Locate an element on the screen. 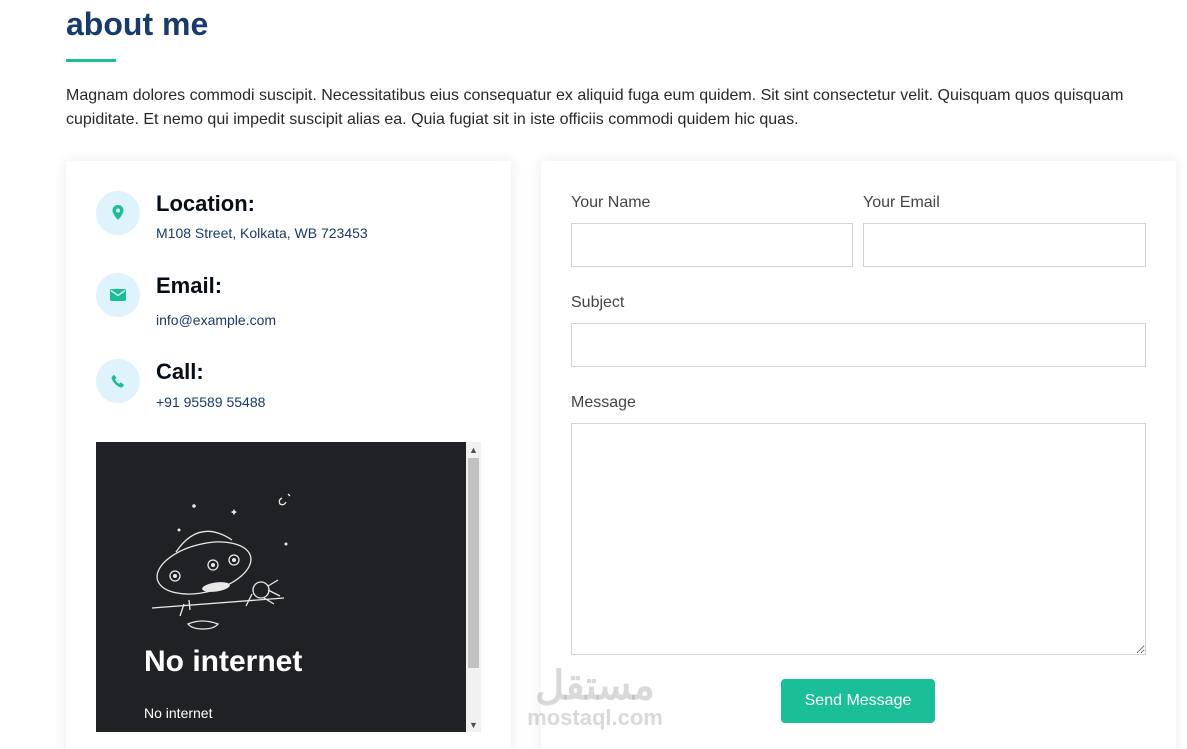  page-title: about me is located at coordinates (137, 24).